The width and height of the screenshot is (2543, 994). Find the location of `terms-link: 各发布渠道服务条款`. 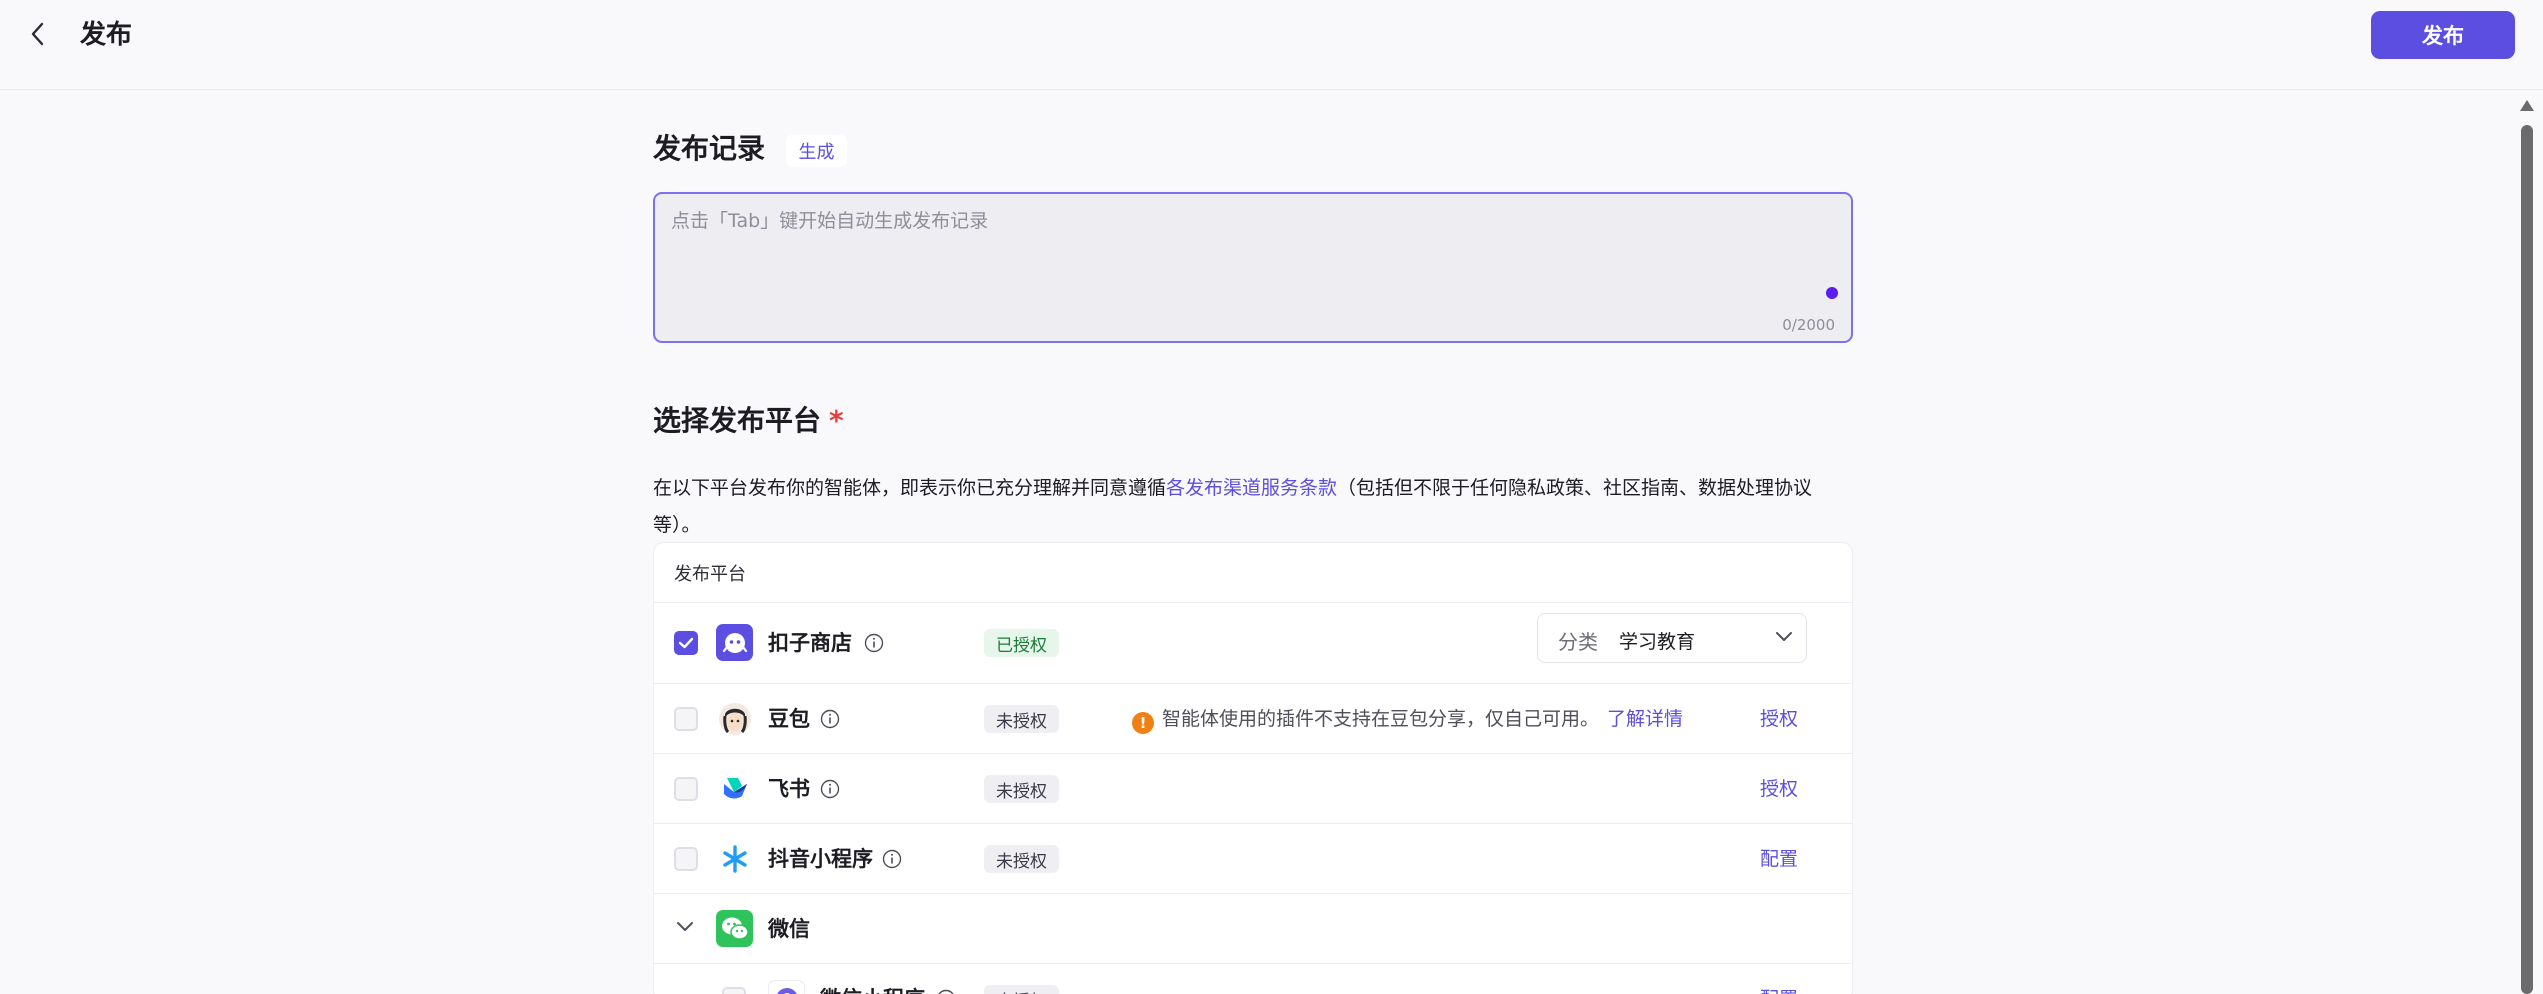

terms-link: 各发布渠道服务条款 is located at coordinates (1251, 488).